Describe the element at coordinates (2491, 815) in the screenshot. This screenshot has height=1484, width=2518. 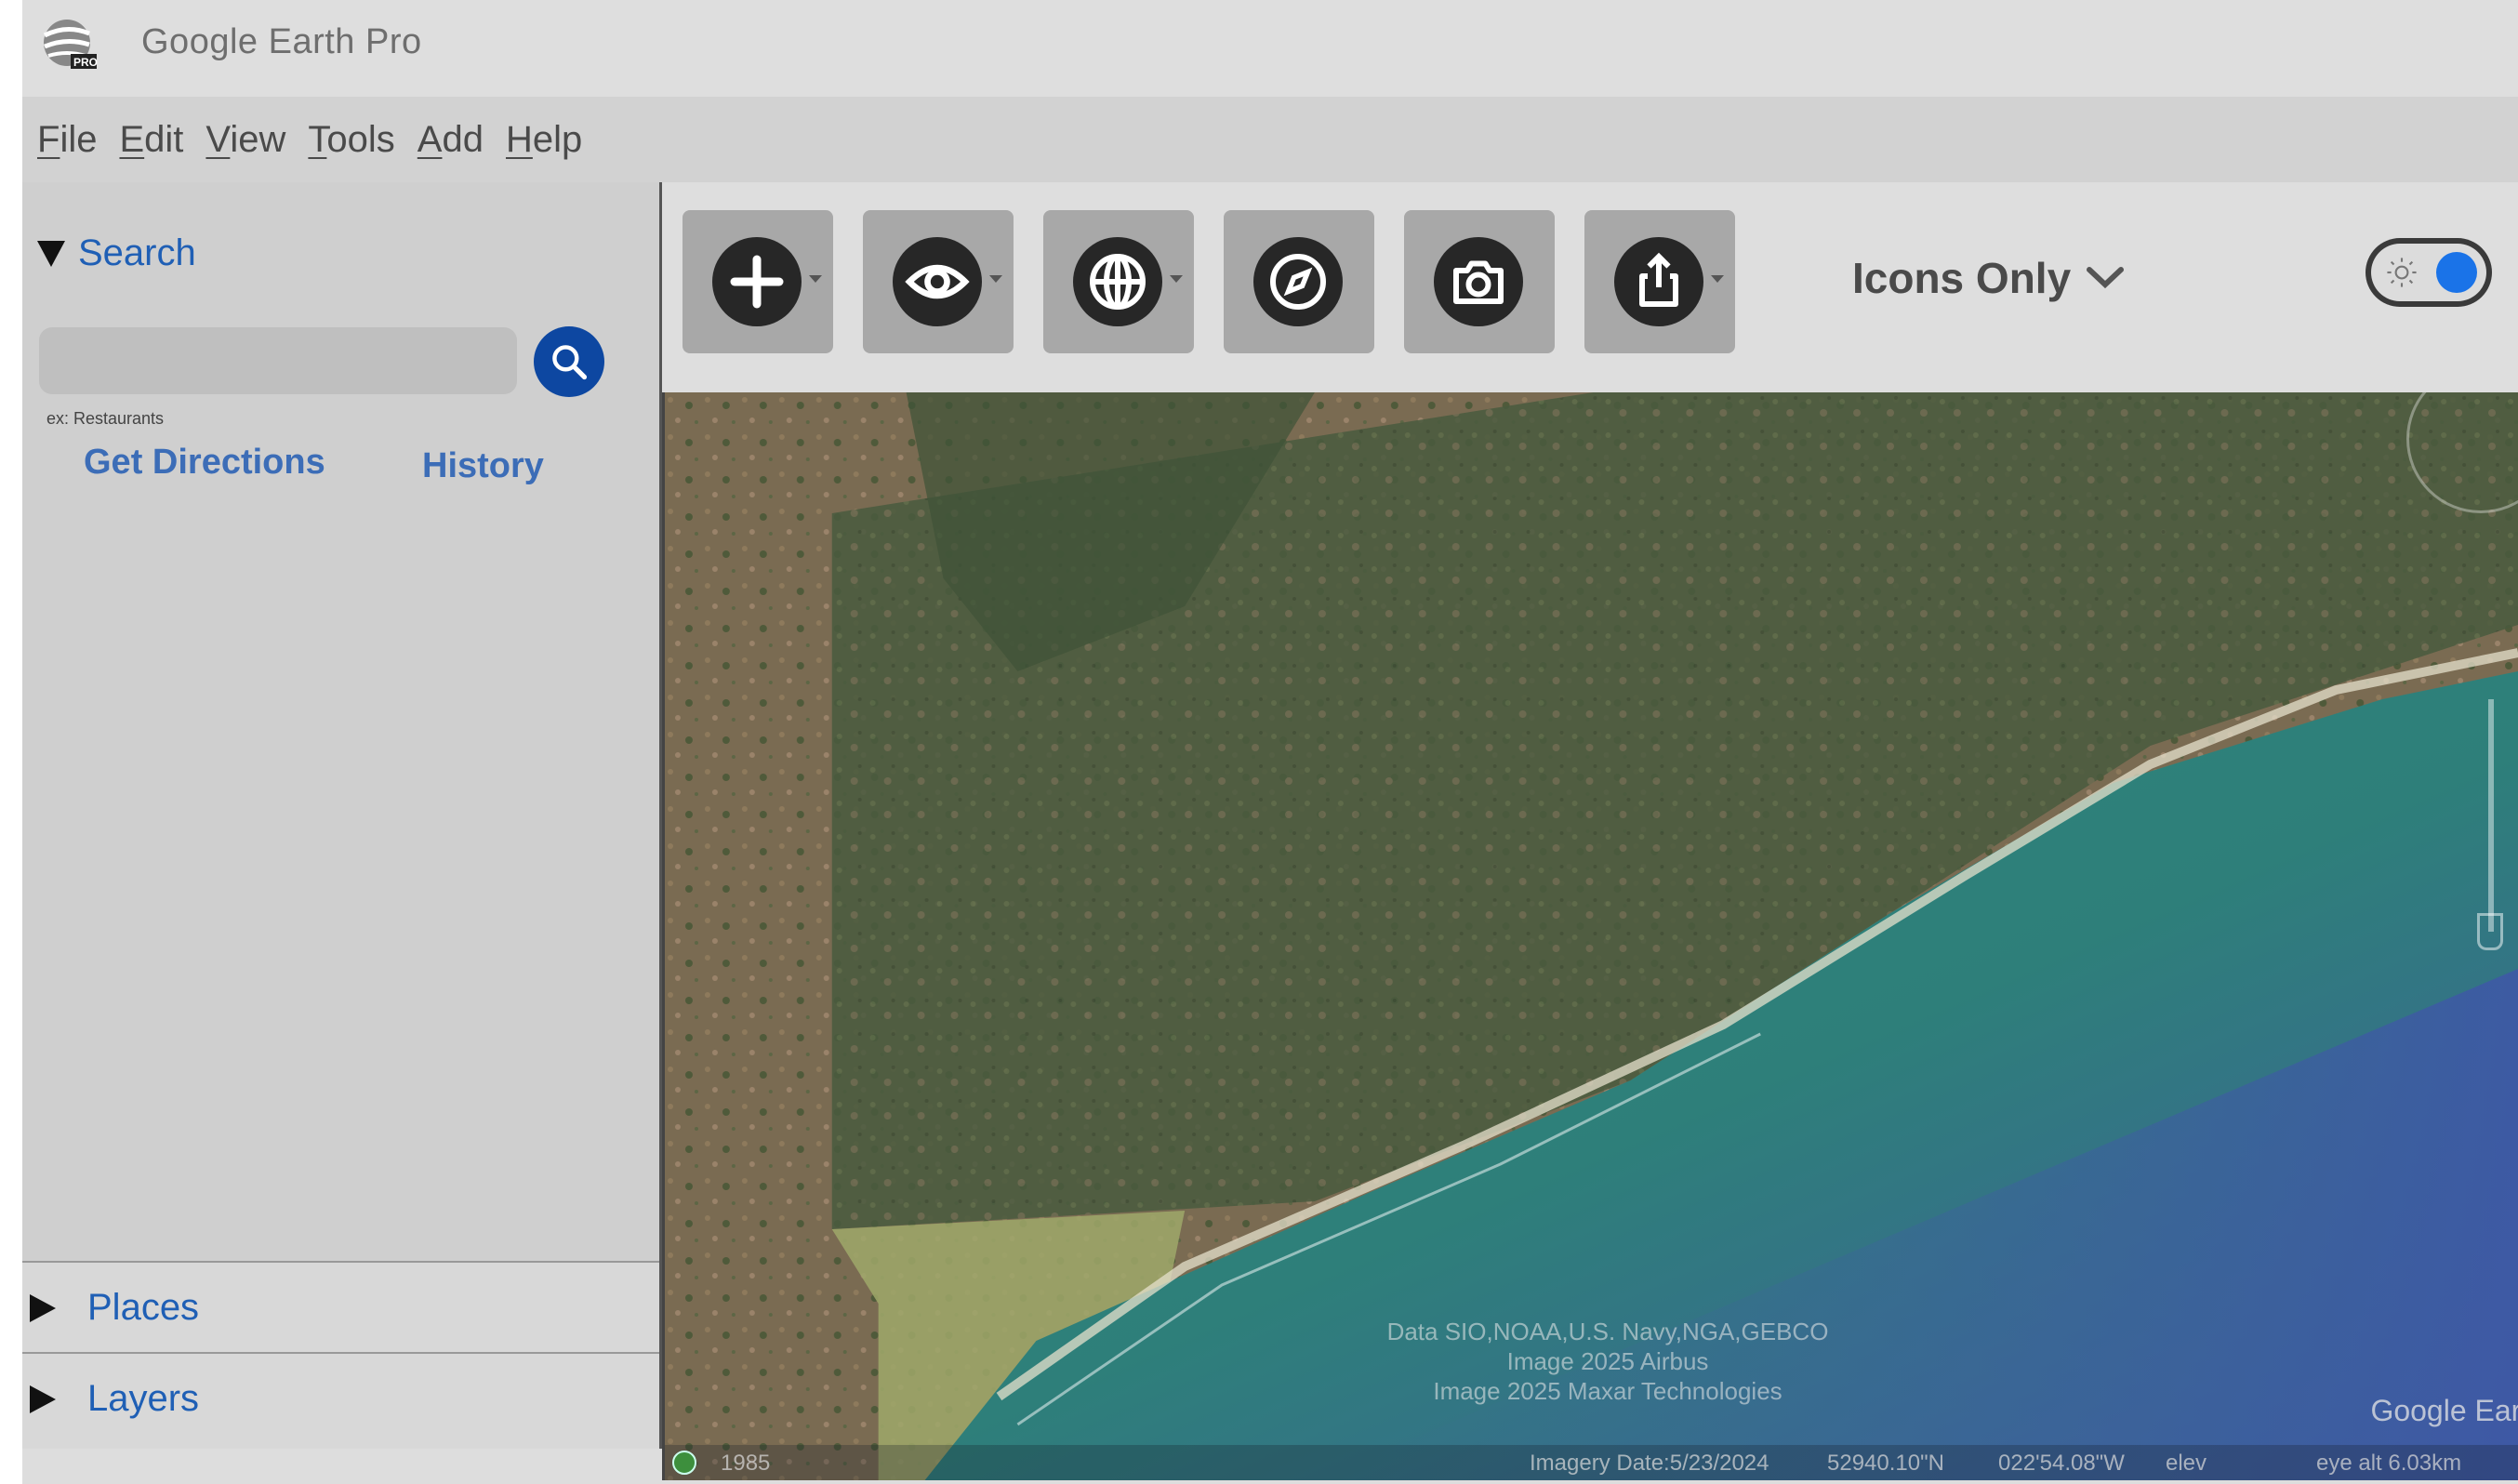
I see `zoom-slider` at that location.